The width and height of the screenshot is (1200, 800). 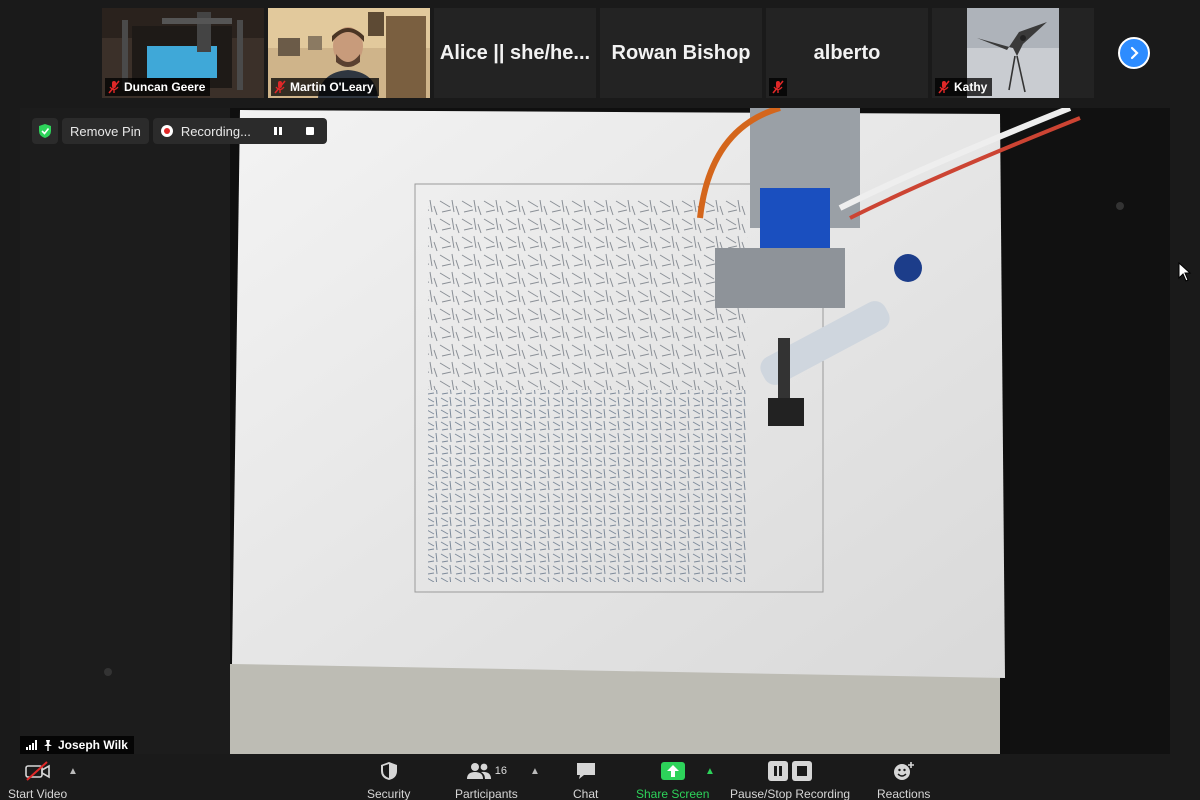 I want to click on participant-mute-tag, so click(x=778, y=87).